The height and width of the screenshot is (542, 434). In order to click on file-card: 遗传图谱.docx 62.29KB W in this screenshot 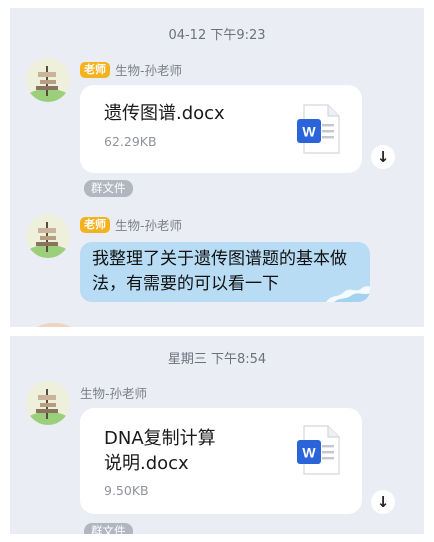, I will do `click(221, 129)`.